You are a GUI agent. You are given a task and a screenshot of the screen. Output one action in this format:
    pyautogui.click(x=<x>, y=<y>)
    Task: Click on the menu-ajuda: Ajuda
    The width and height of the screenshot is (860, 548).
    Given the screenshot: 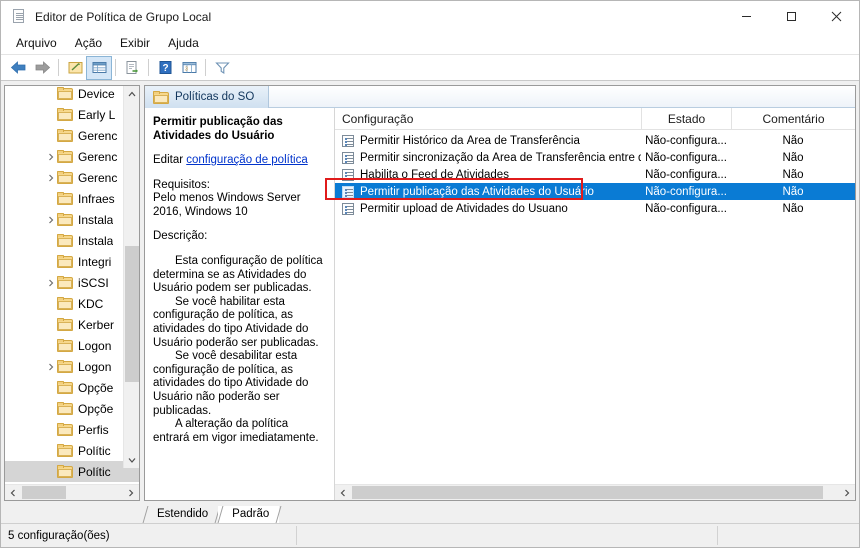 What is the action you would take?
    pyautogui.click(x=183, y=43)
    